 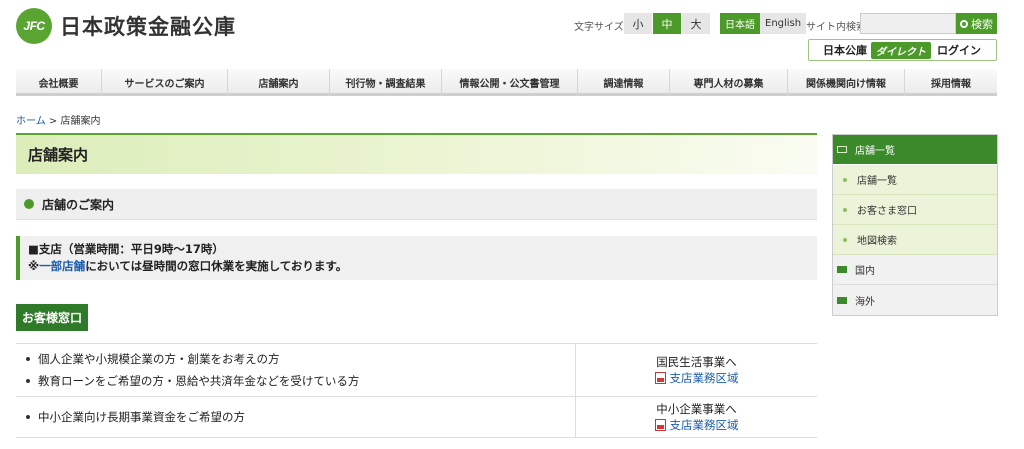 I want to click on table-cell-dept: 国民生活事業へ 支店業務区域, so click(x=696, y=370).